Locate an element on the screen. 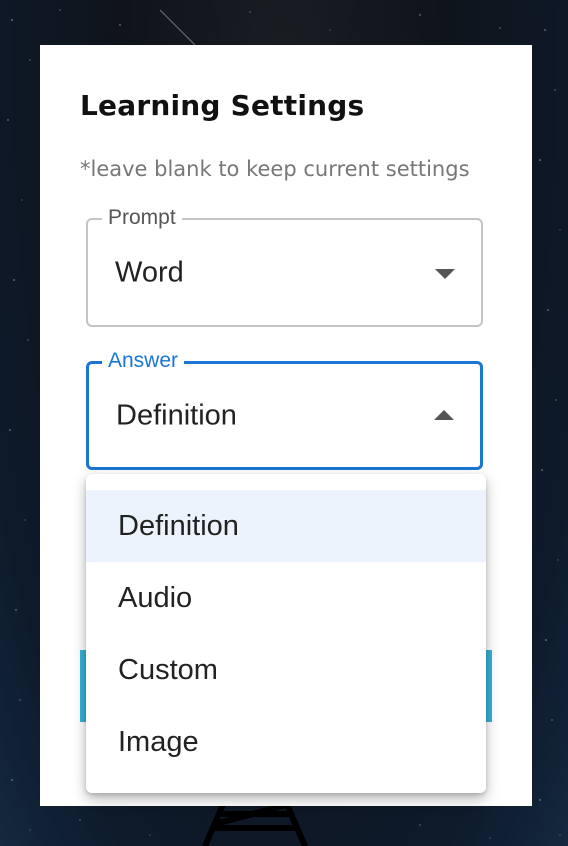 This screenshot has width=568, height=846. caret-up-icon is located at coordinates (444, 414).